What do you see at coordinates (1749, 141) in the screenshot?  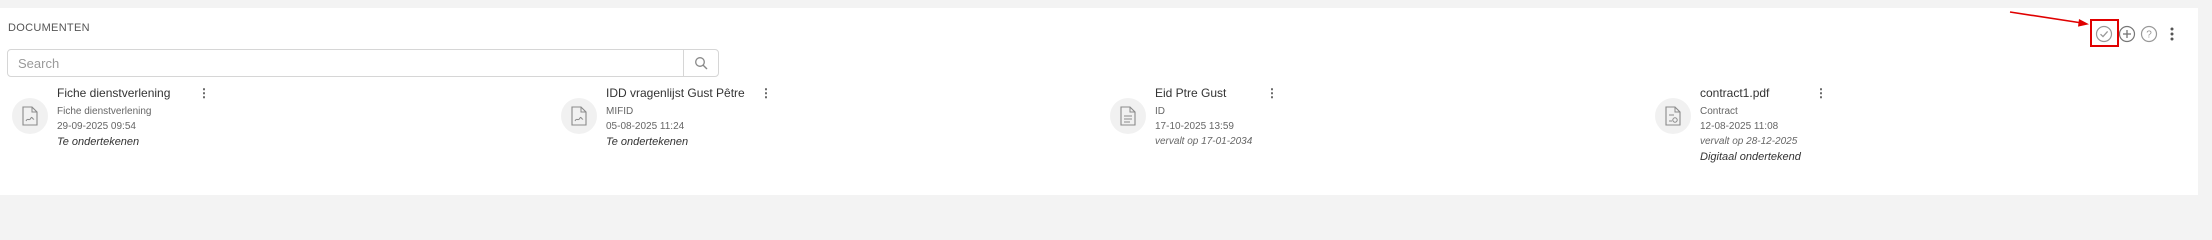 I see `document-expiry: vervalt op 28-12-2025` at bounding box center [1749, 141].